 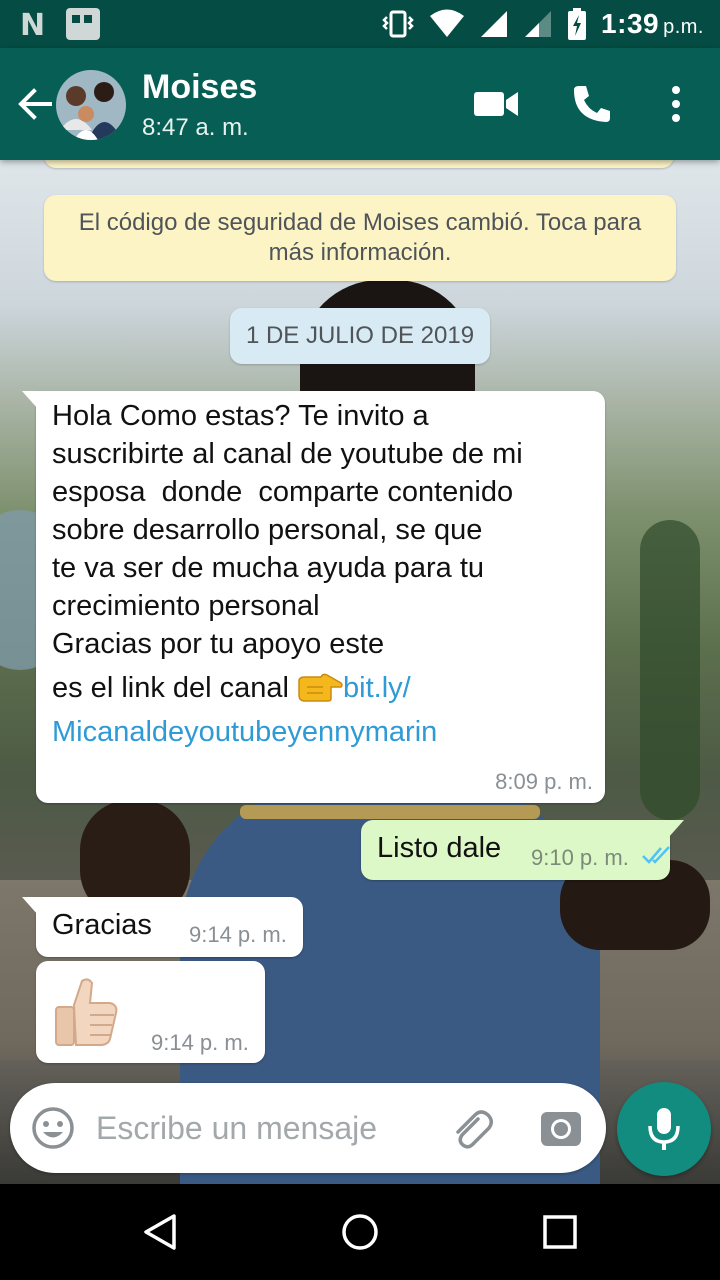 I want to click on voice-message-button, so click(x=664, y=1129).